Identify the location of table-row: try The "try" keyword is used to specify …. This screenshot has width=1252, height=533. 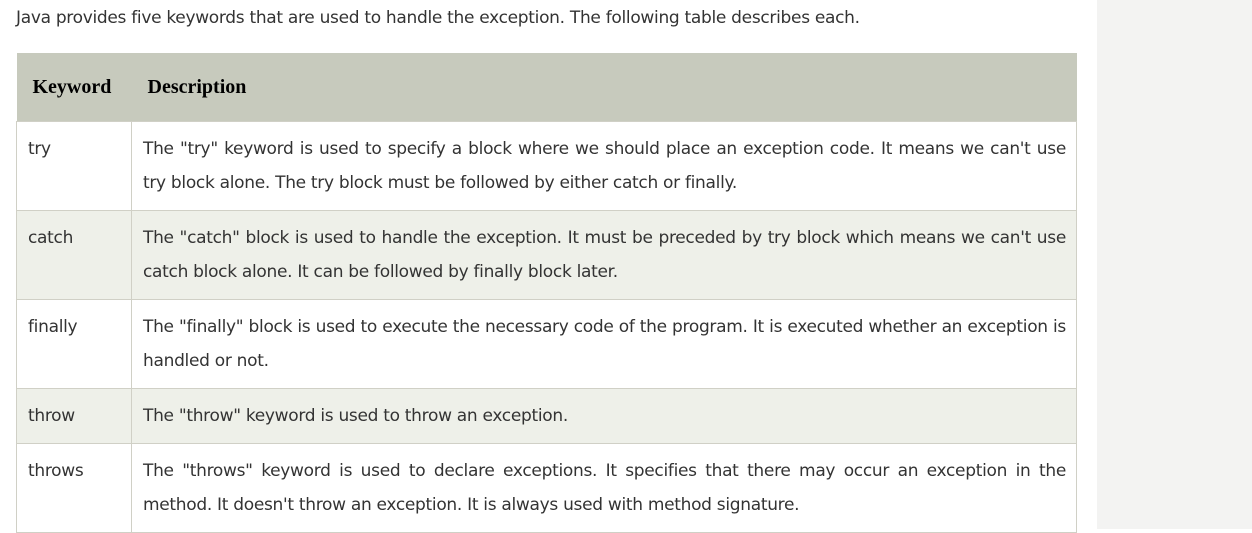
(546, 166).